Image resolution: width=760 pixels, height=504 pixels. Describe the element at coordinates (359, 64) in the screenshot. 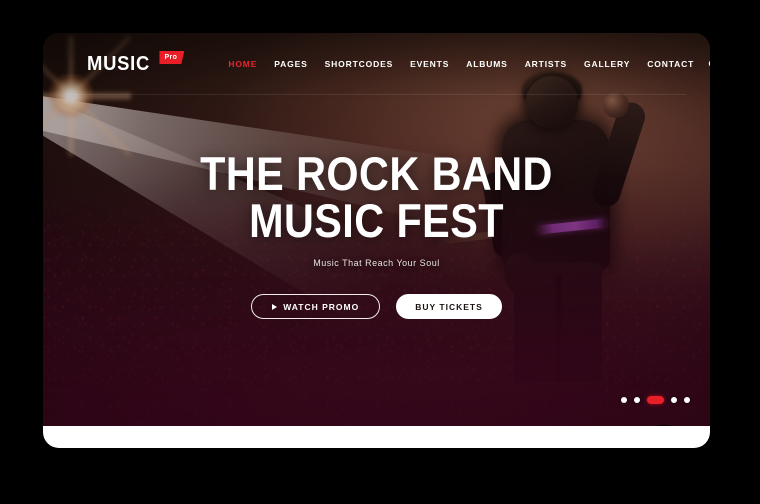

I see `nav-item-shortcodes: SHORTCODES` at that location.